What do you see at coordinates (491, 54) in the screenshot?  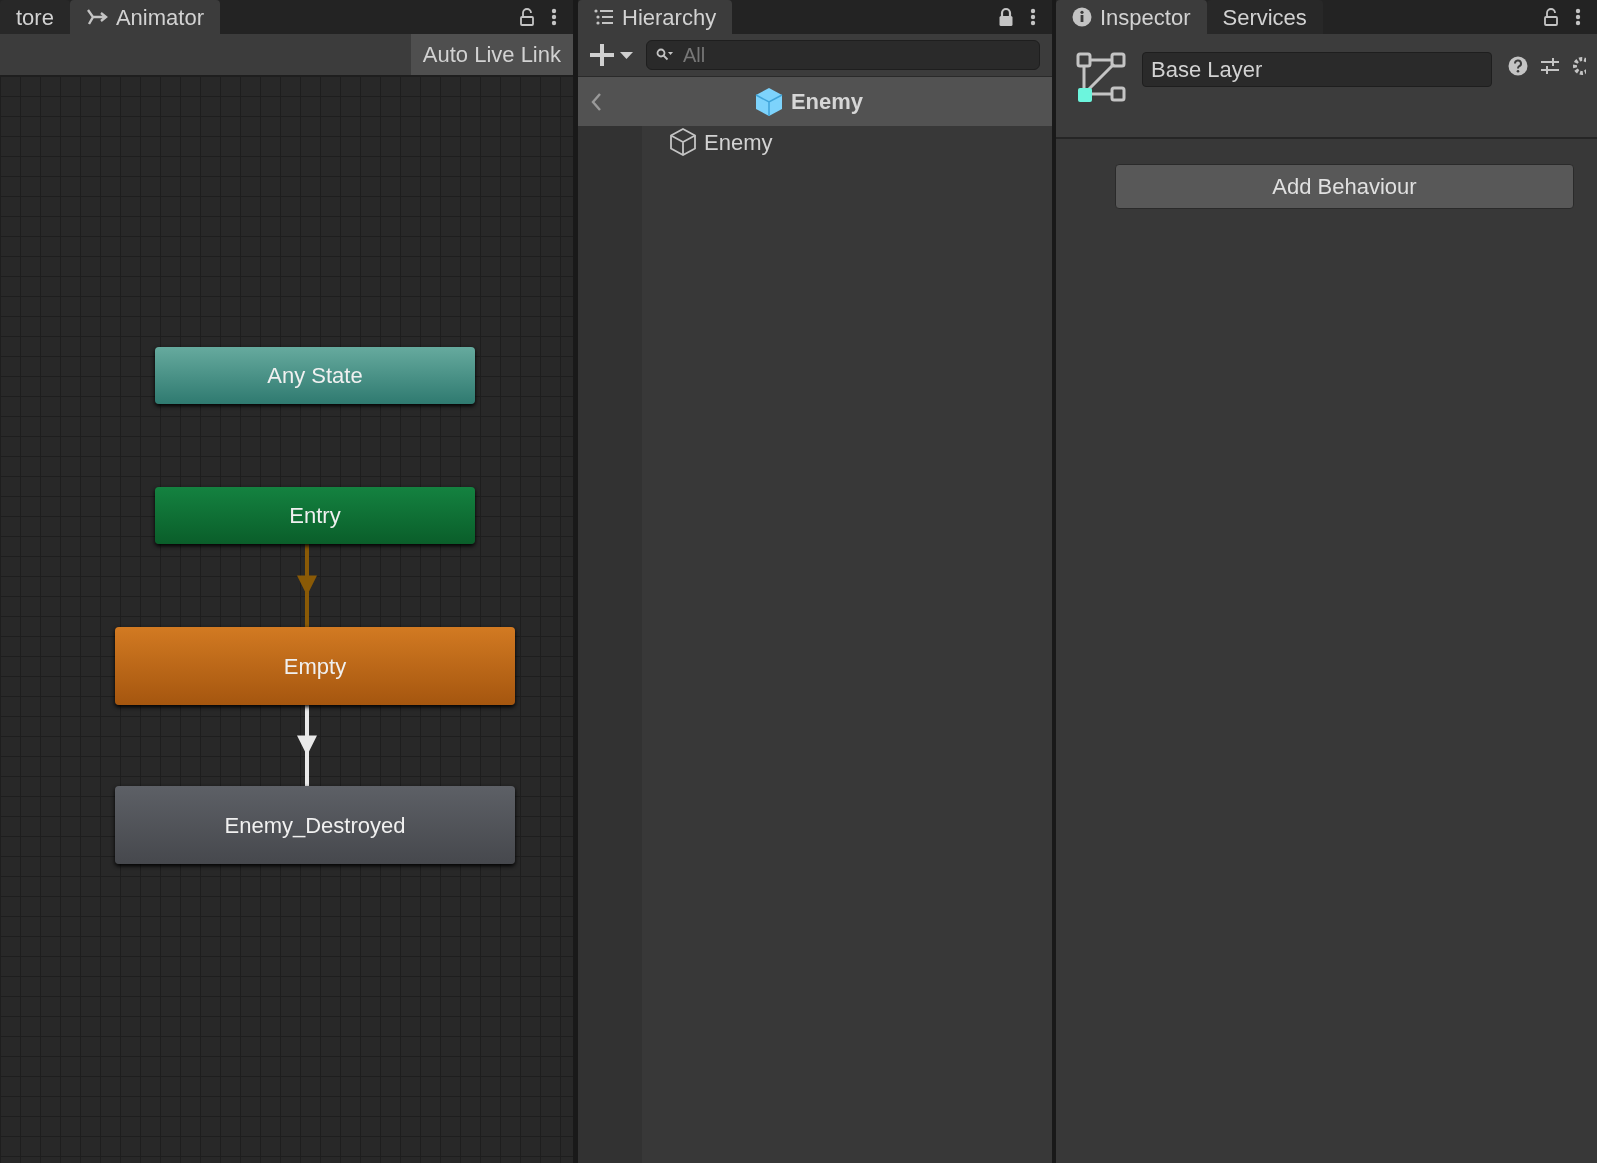 I see `auto-live-link-button: Auto Live Link` at bounding box center [491, 54].